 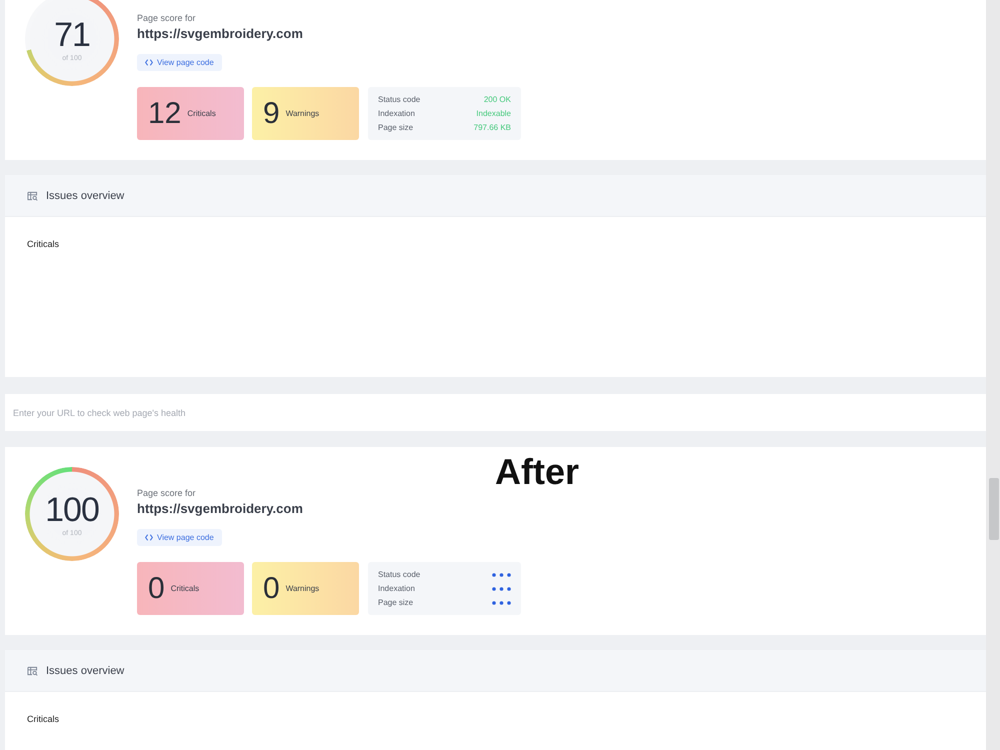 What do you see at coordinates (994, 509) in the screenshot?
I see `scrollbar-thumb` at bounding box center [994, 509].